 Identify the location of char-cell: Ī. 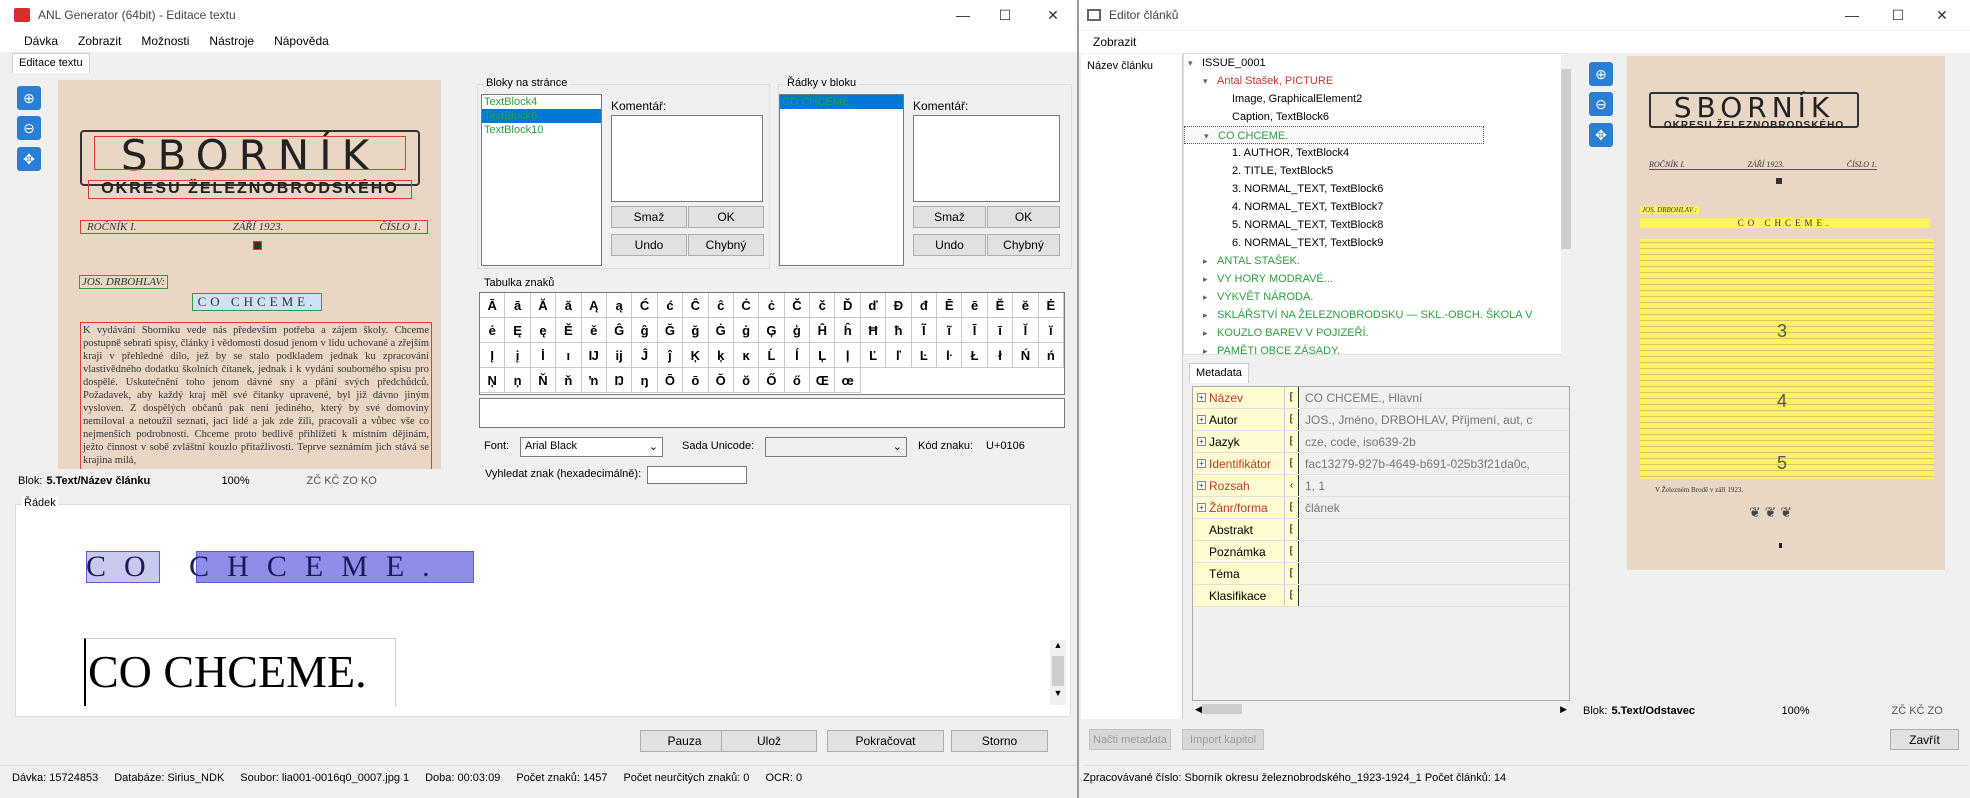
(975, 330).